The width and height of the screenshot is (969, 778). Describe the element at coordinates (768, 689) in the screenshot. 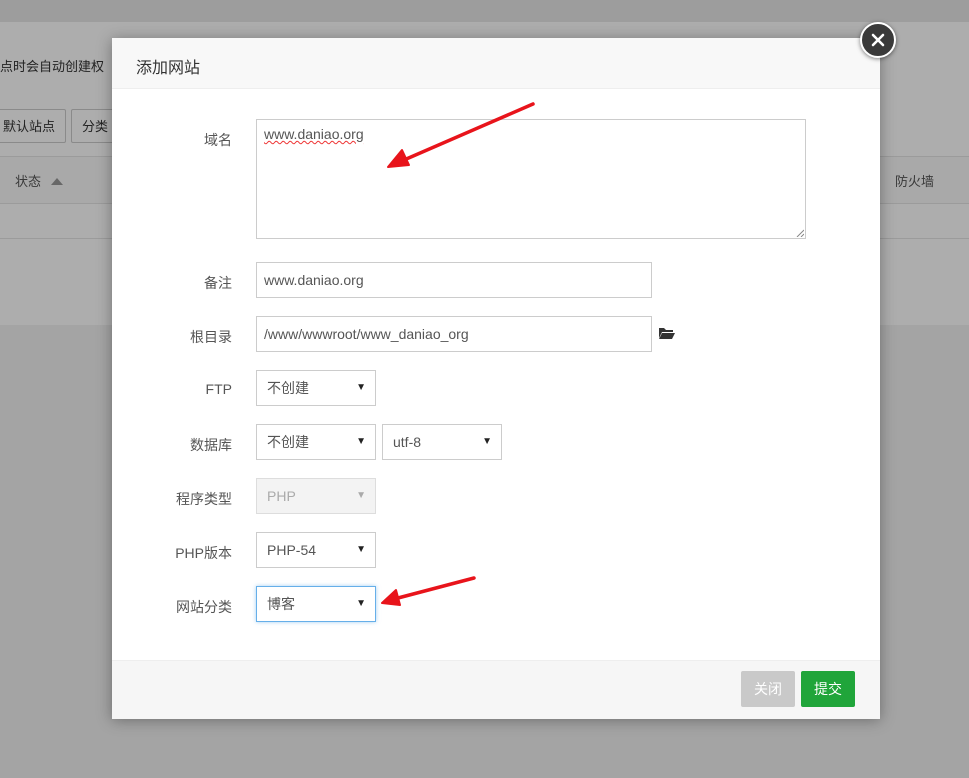

I see `close-button: 关闭` at that location.